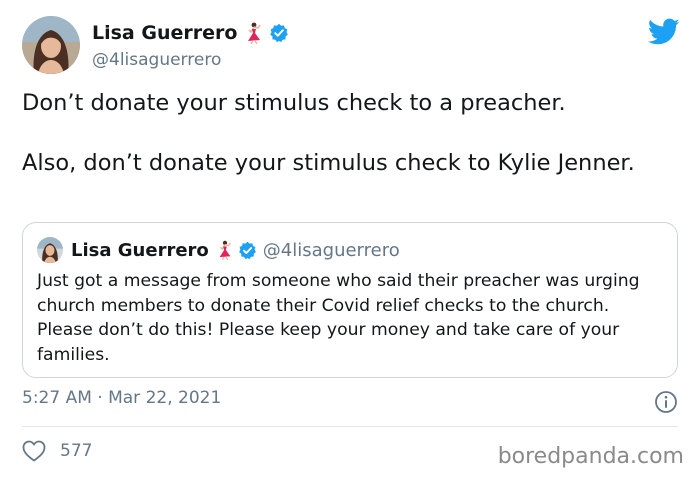 The image size is (700, 480). I want to click on quoted-tweet-header: Lisa Guerrero @4lisaguerrero, so click(218, 250).